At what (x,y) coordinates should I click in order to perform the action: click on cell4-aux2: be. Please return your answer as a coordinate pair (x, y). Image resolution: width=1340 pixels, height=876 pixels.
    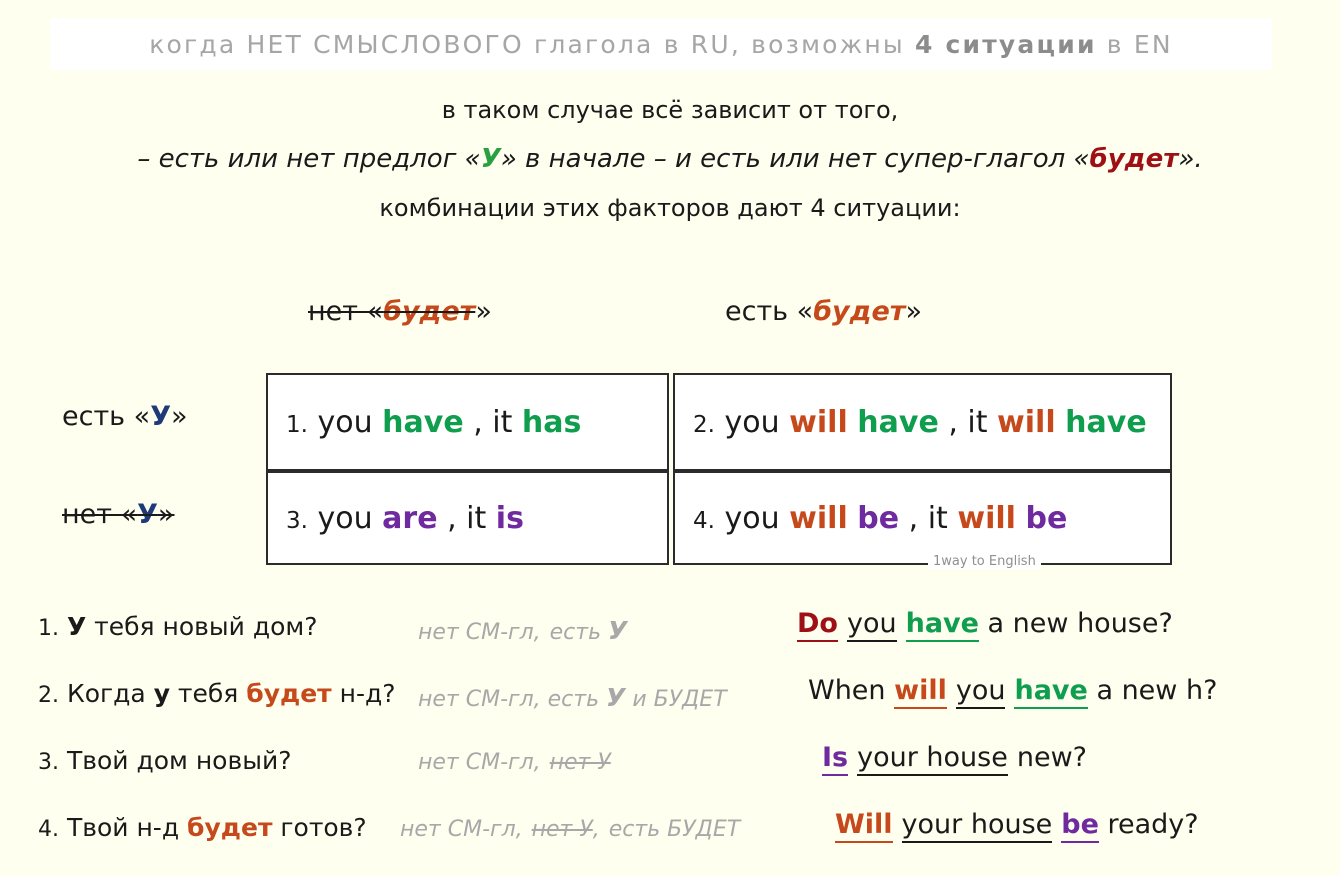
    Looking at the image, I should click on (1046, 518).